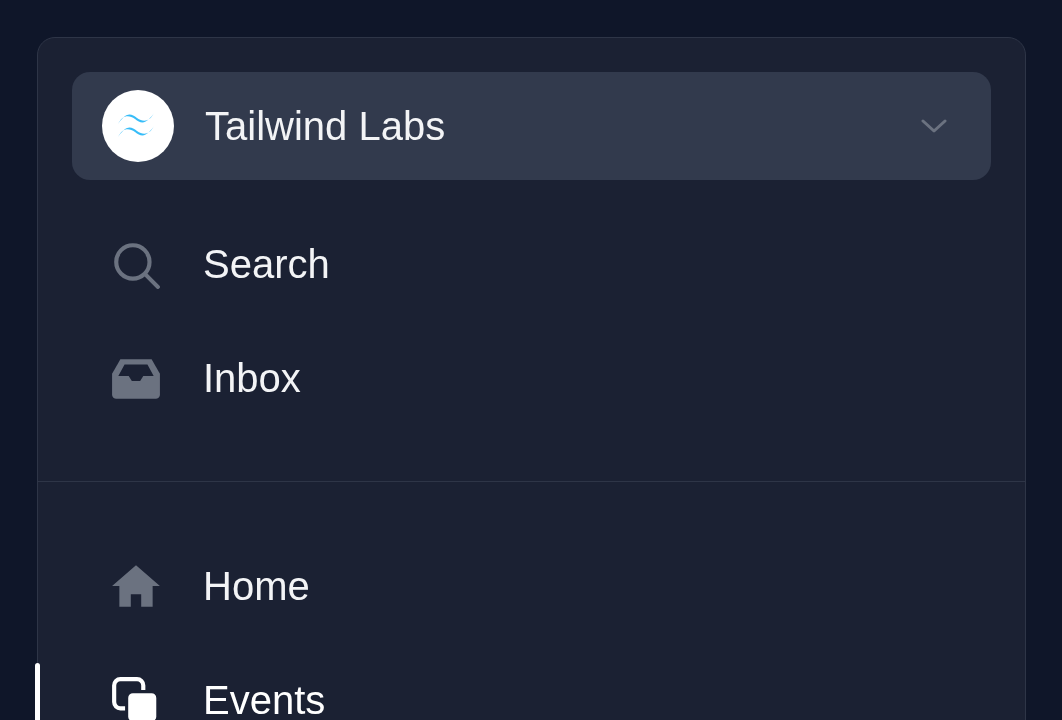 The width and height of the screenshot is (1062, 720). I want to click on sidebar-item: Events, so click(531, 681).